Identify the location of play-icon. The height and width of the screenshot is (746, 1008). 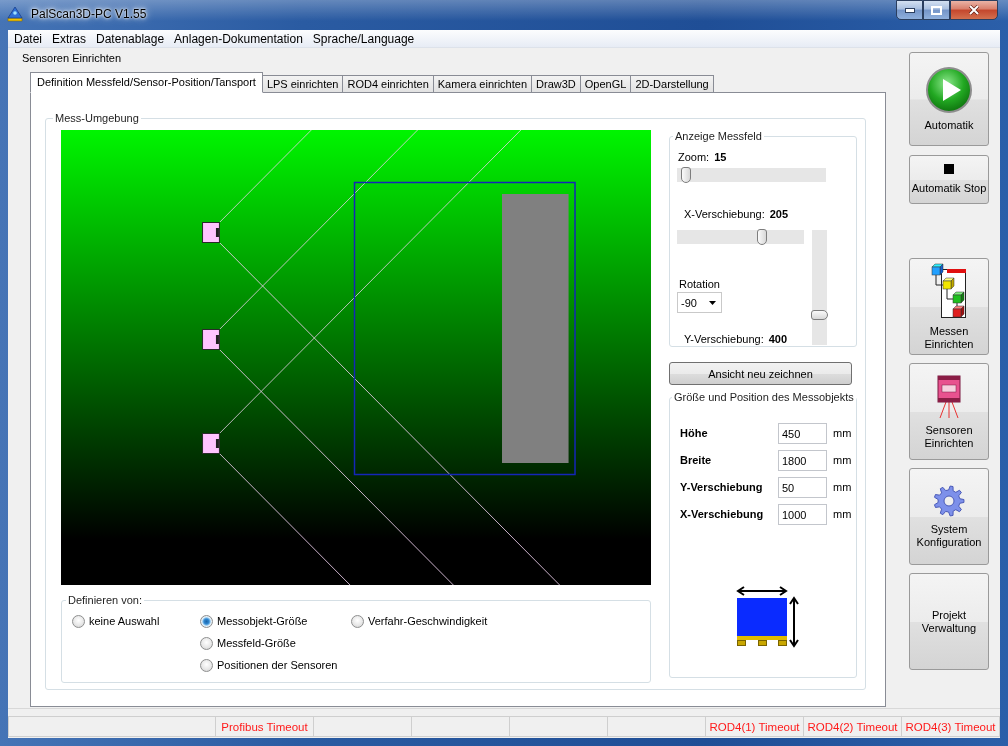
(949, 89).